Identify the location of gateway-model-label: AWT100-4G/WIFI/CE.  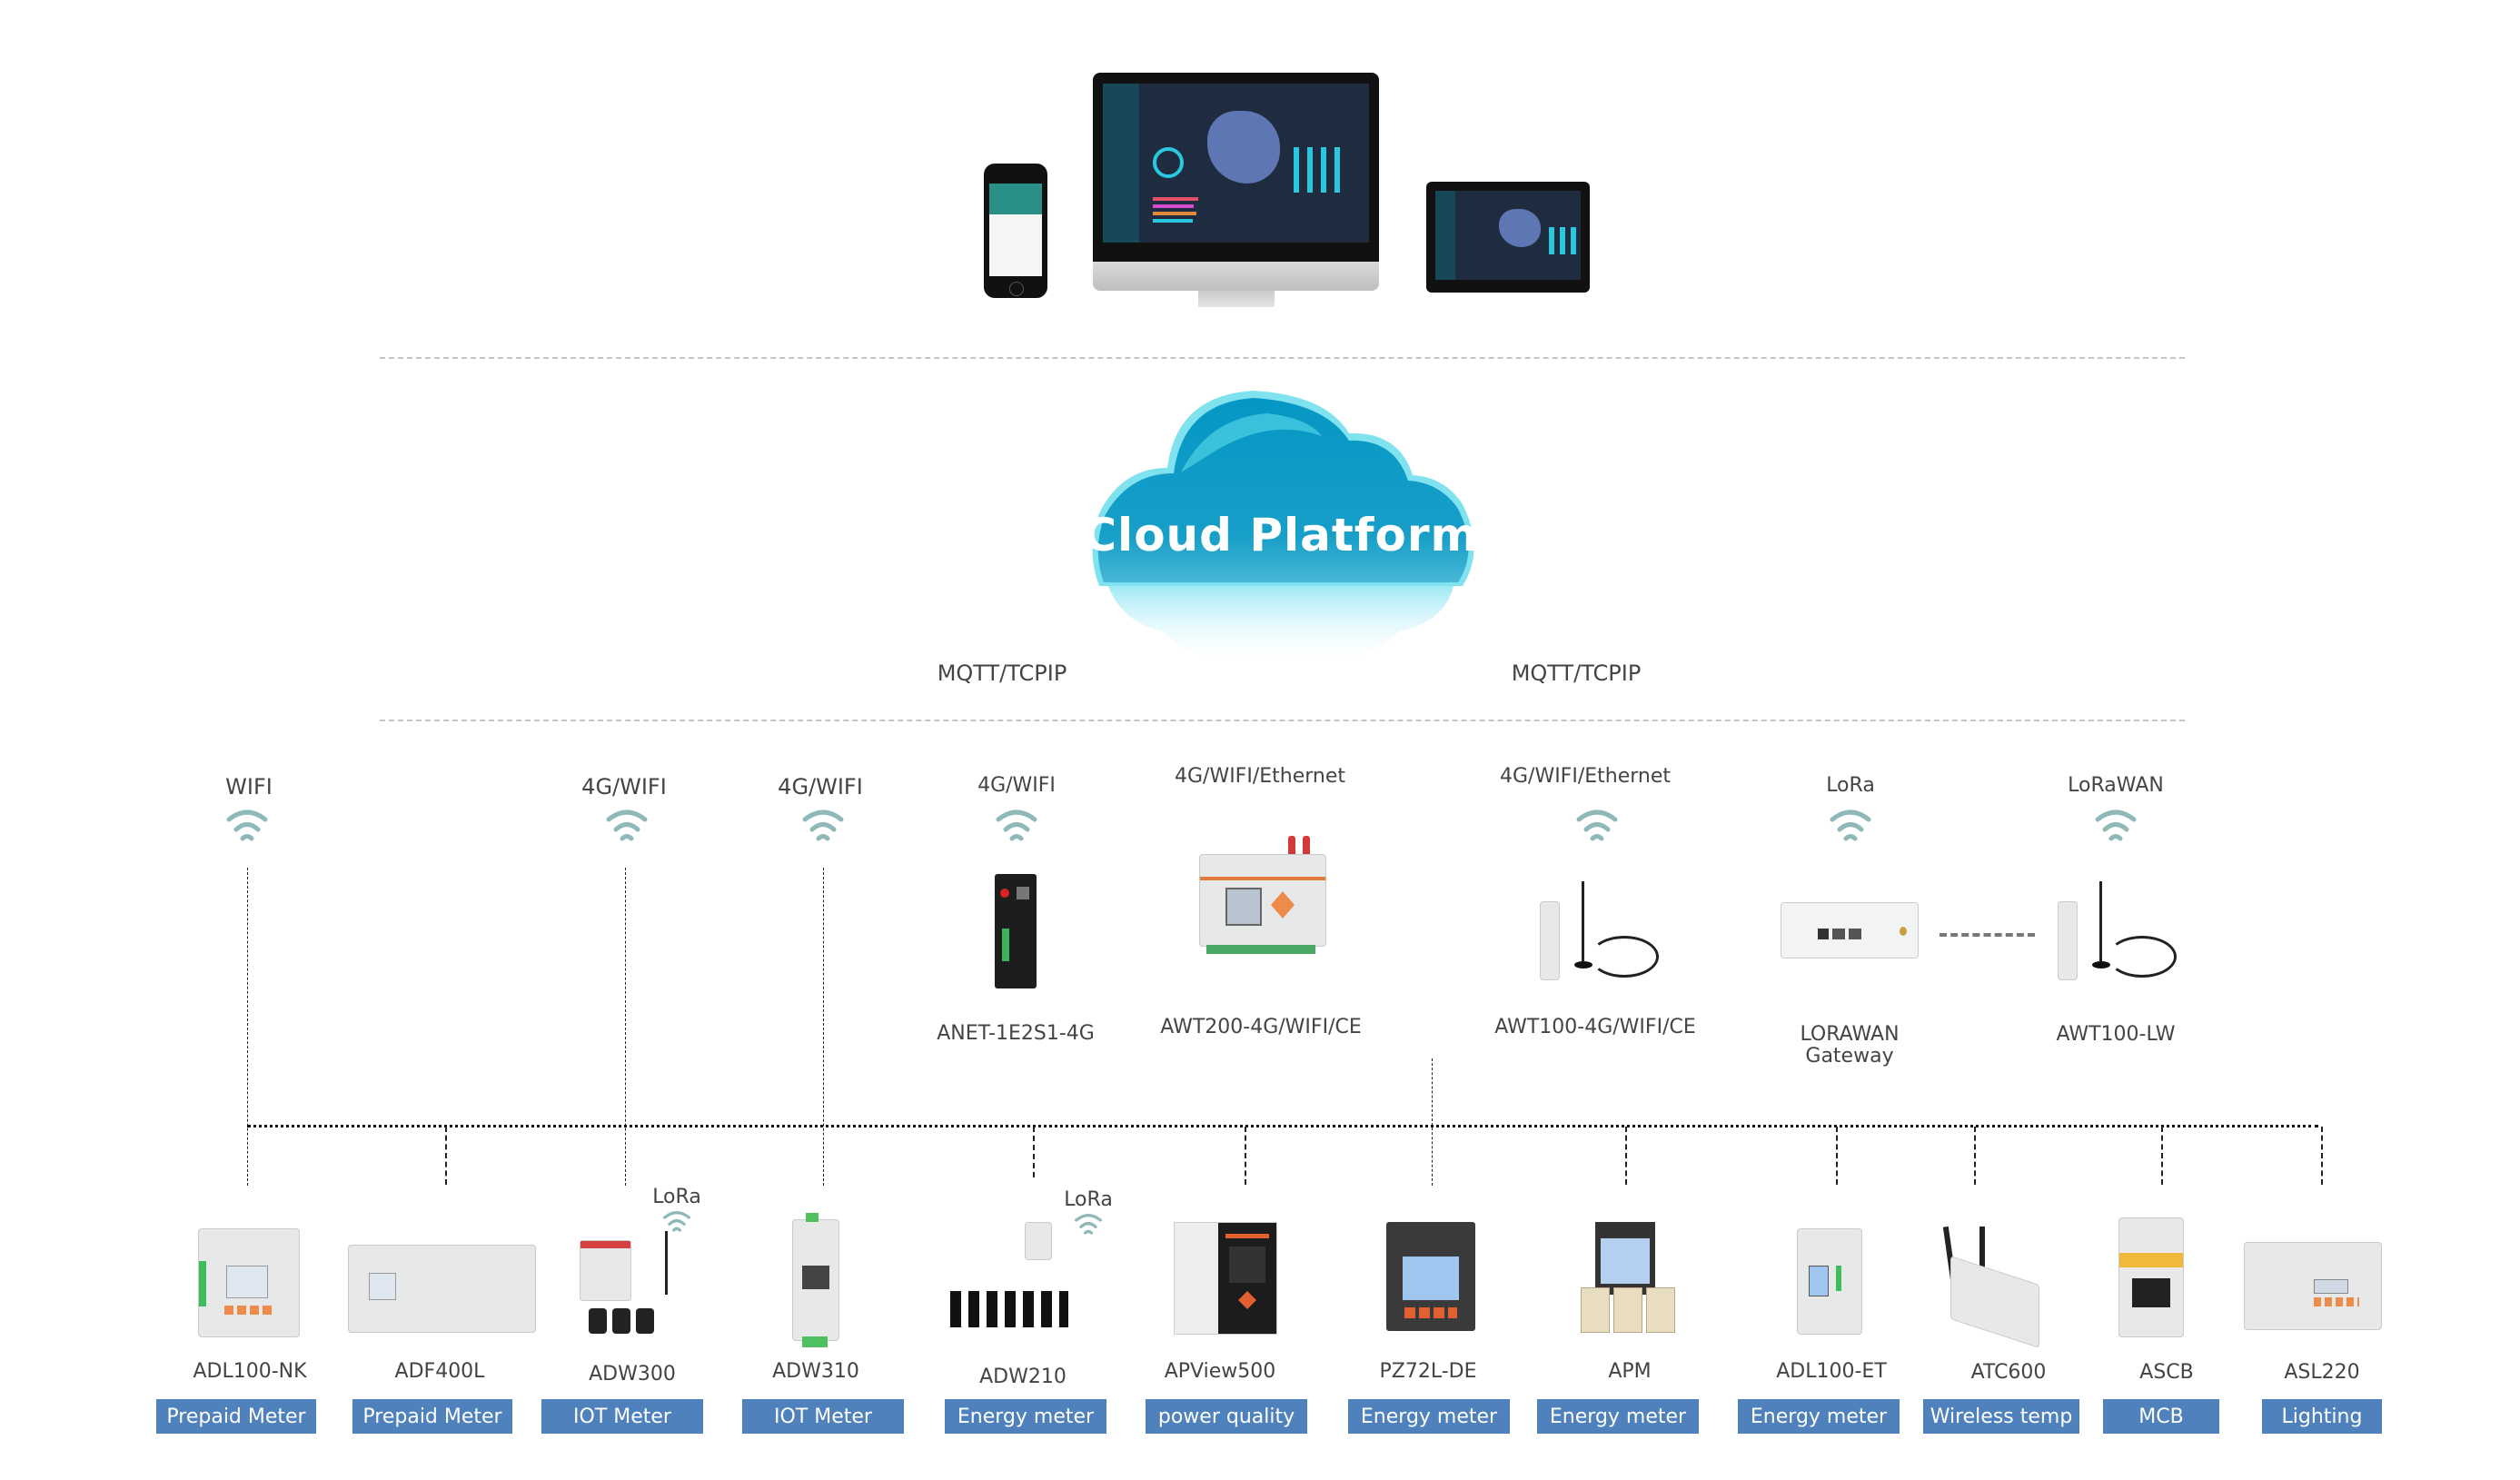
(1595, 1027).